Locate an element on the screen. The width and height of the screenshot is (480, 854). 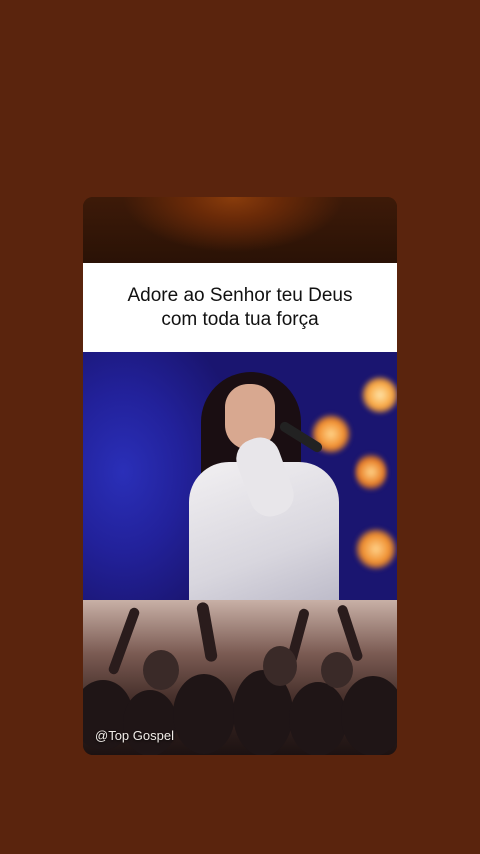
top-light-glow is located at coordinates (240, 230).